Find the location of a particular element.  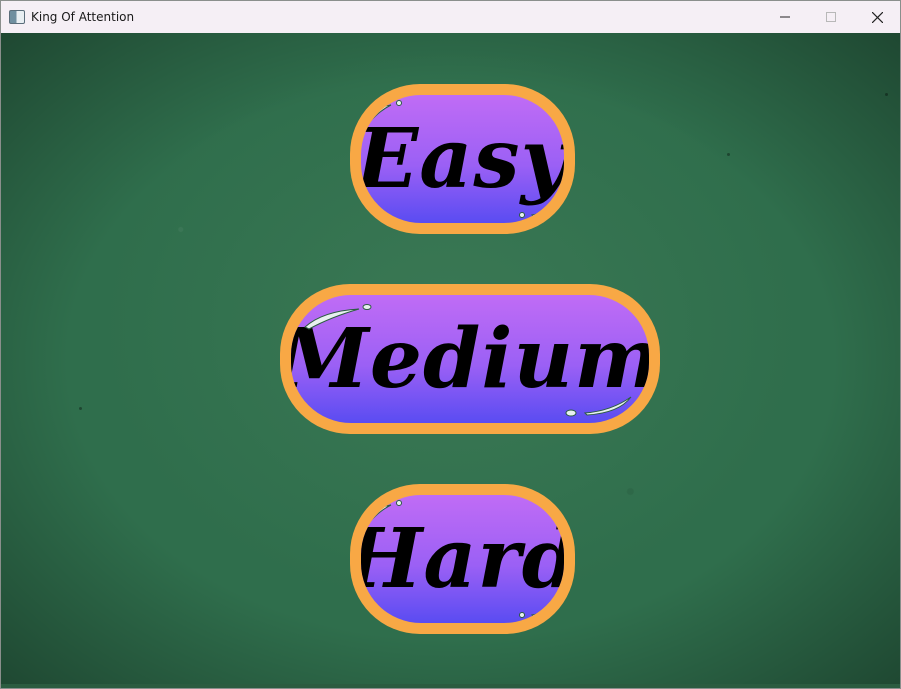

easy-button-face: Easy is located at coordinates (462, 159).